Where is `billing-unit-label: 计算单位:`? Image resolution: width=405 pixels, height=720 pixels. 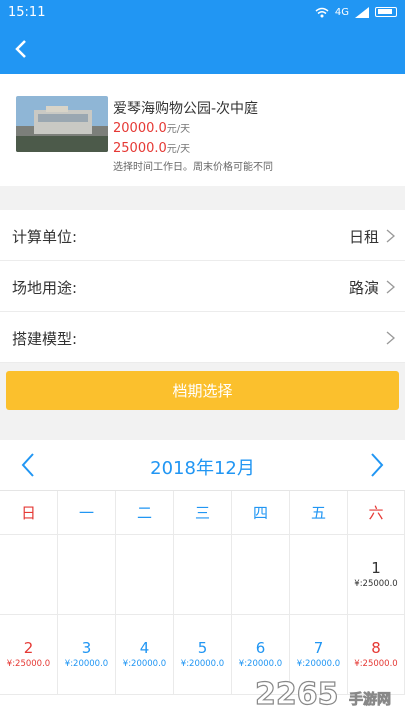 billing-unit-label: 计算单位: is located at coordinates (45, 237).